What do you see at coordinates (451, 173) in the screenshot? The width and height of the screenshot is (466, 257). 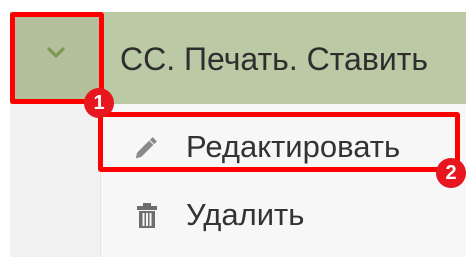 I see `annotation-marker-2: 2` at bounding box center [451, 173].